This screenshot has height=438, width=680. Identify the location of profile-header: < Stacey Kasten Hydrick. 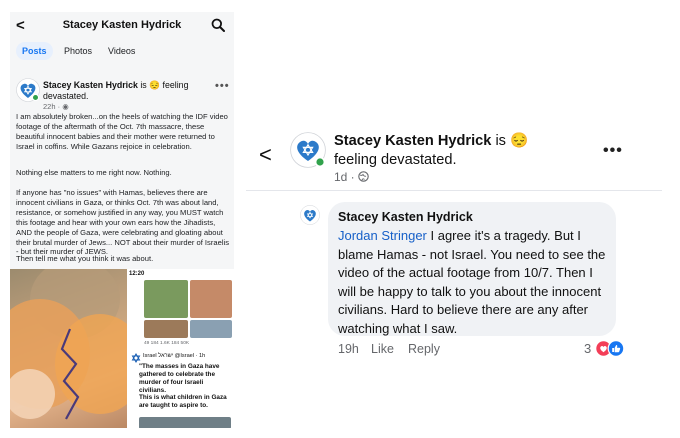
(122, 26).